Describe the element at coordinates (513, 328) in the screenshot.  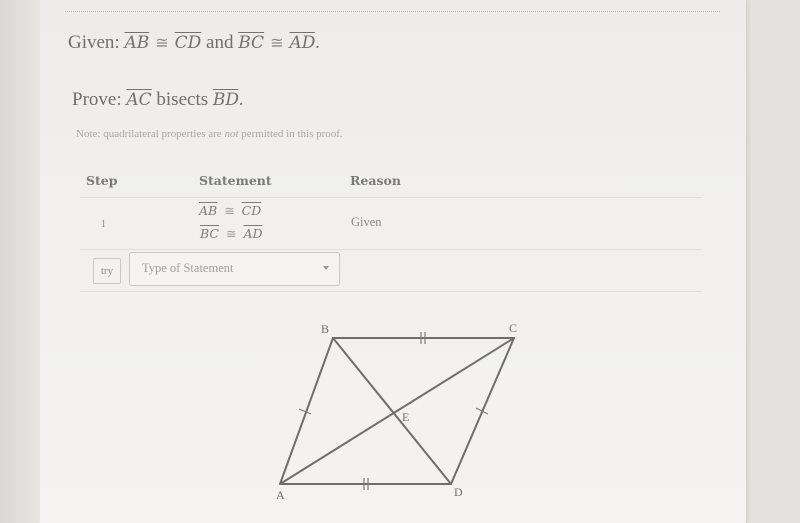
I see `label-c: C` at that location.